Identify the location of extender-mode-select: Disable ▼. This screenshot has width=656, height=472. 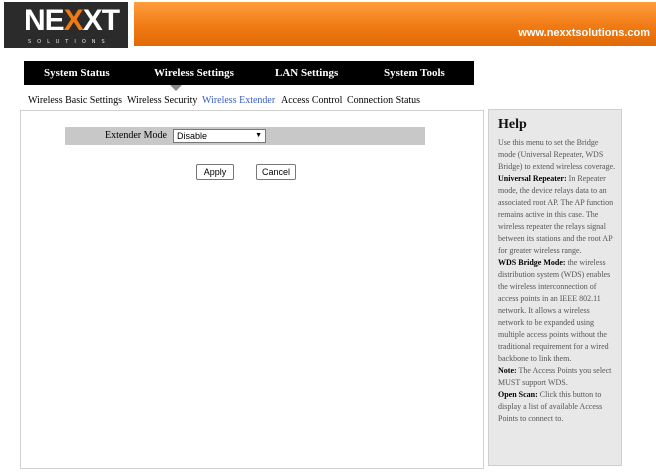
(219, 136).